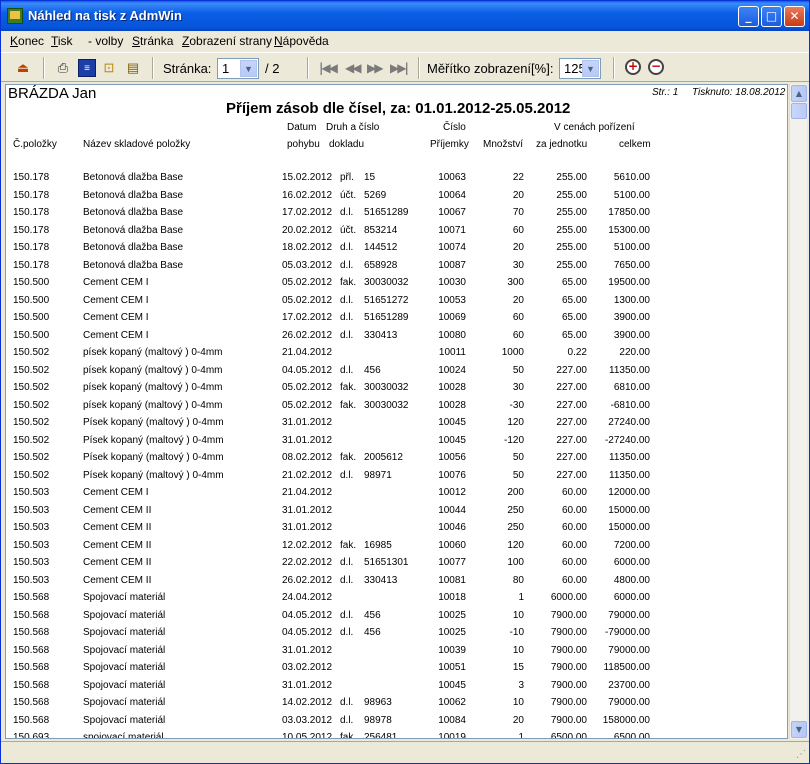  Describe the element at coordinates (452, 735) in the screenshot. I see `cell-recnum: 10019` at that location.